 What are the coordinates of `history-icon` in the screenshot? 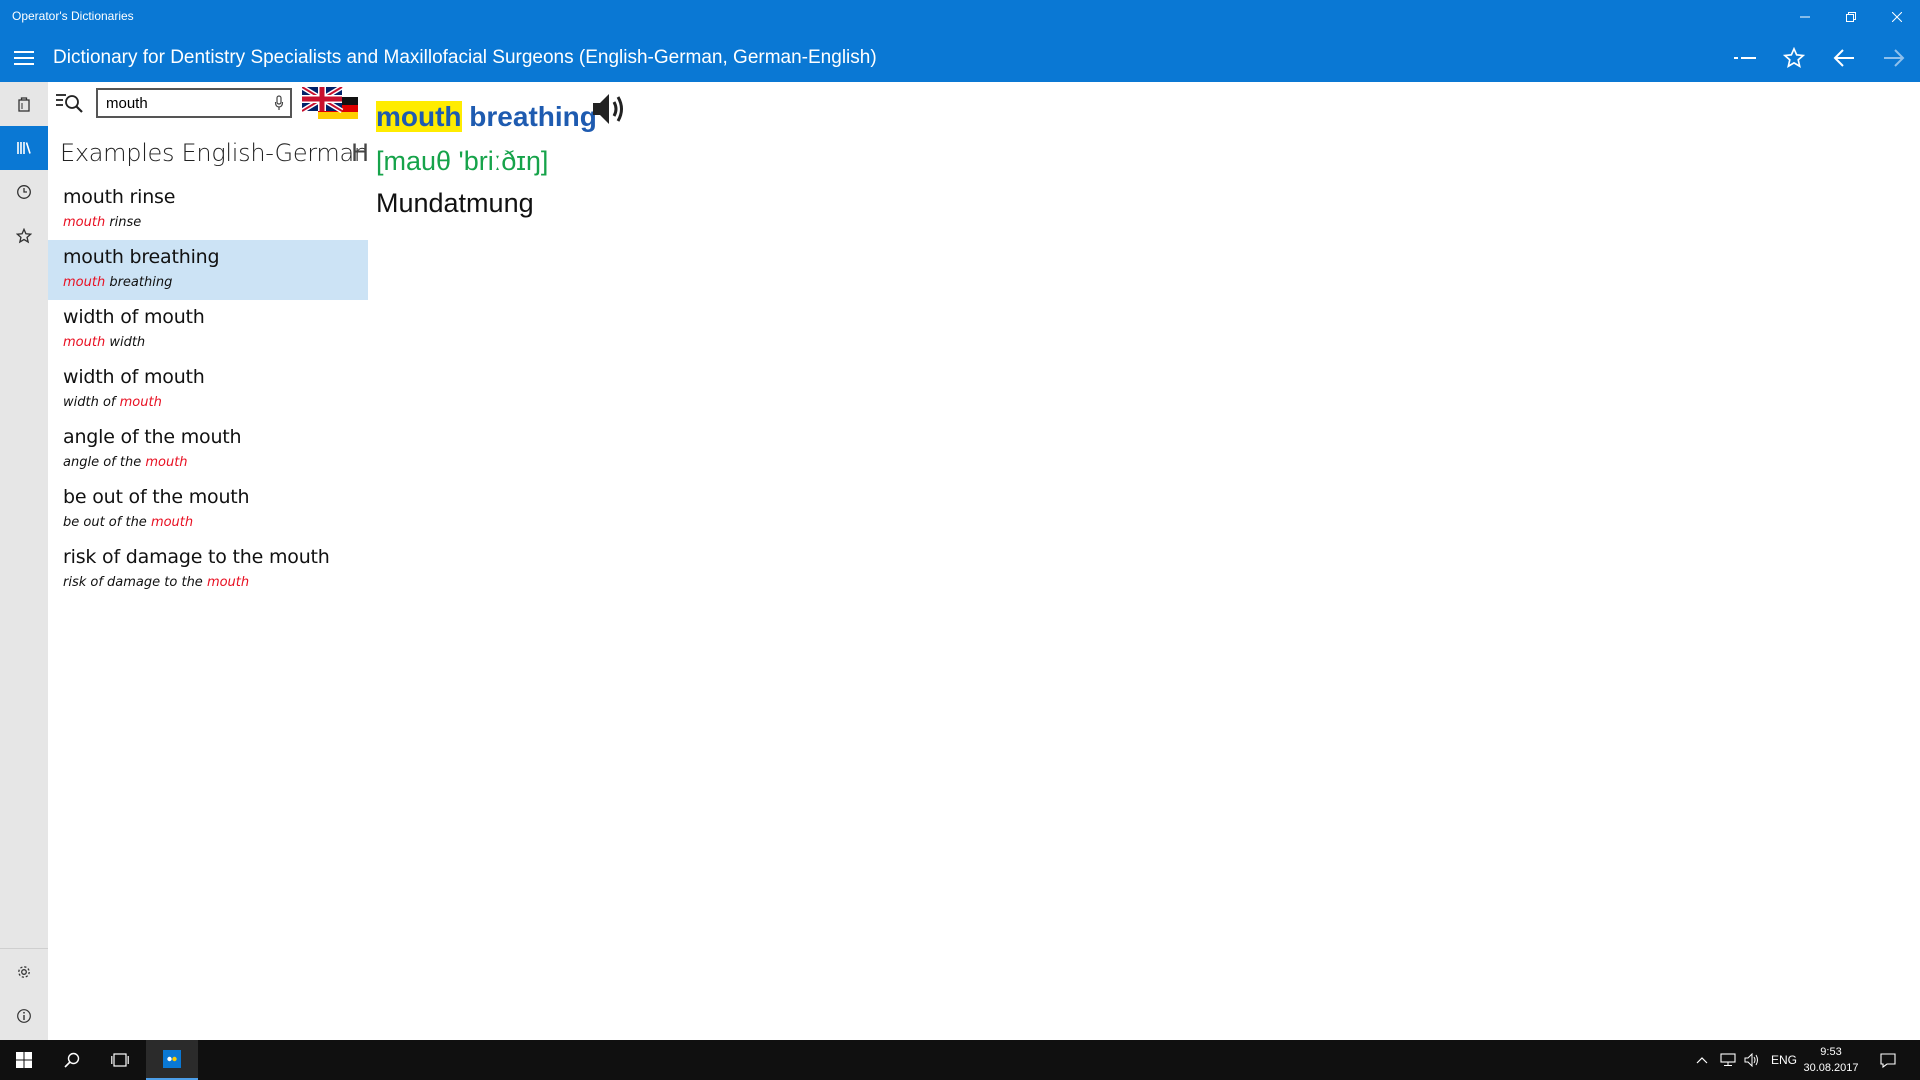 It's located at (24, 192).